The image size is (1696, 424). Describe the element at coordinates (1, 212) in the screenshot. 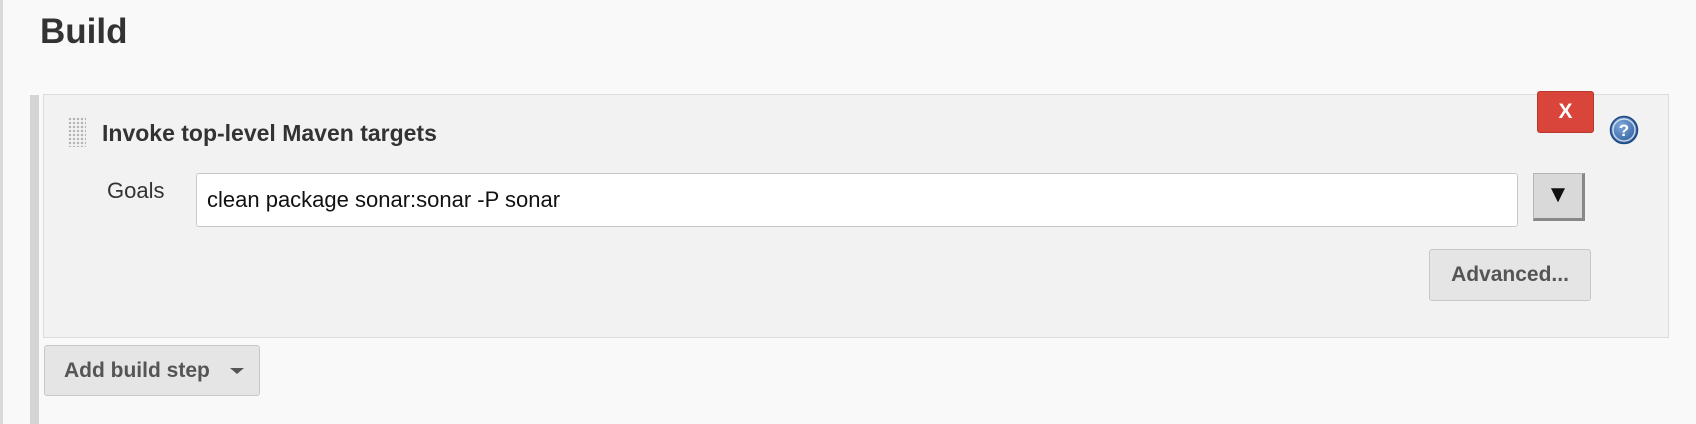

I see `page-left-border` at that location.